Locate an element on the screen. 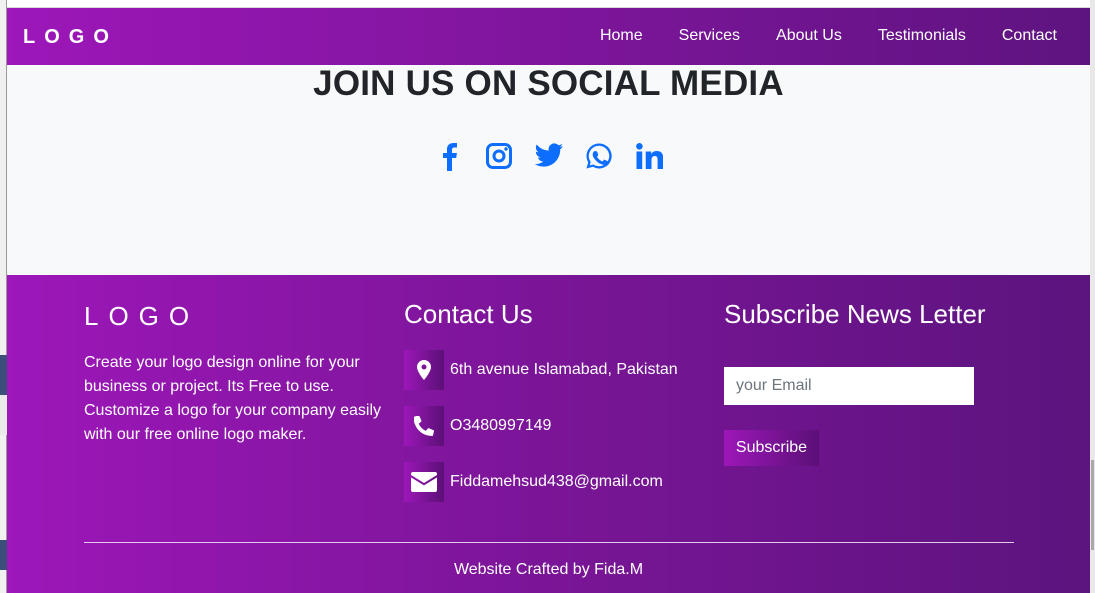 The image size is (1095, 593). contact-address: 6th avenue Islamabad, Pakistan is located at coordinates (541, 370).